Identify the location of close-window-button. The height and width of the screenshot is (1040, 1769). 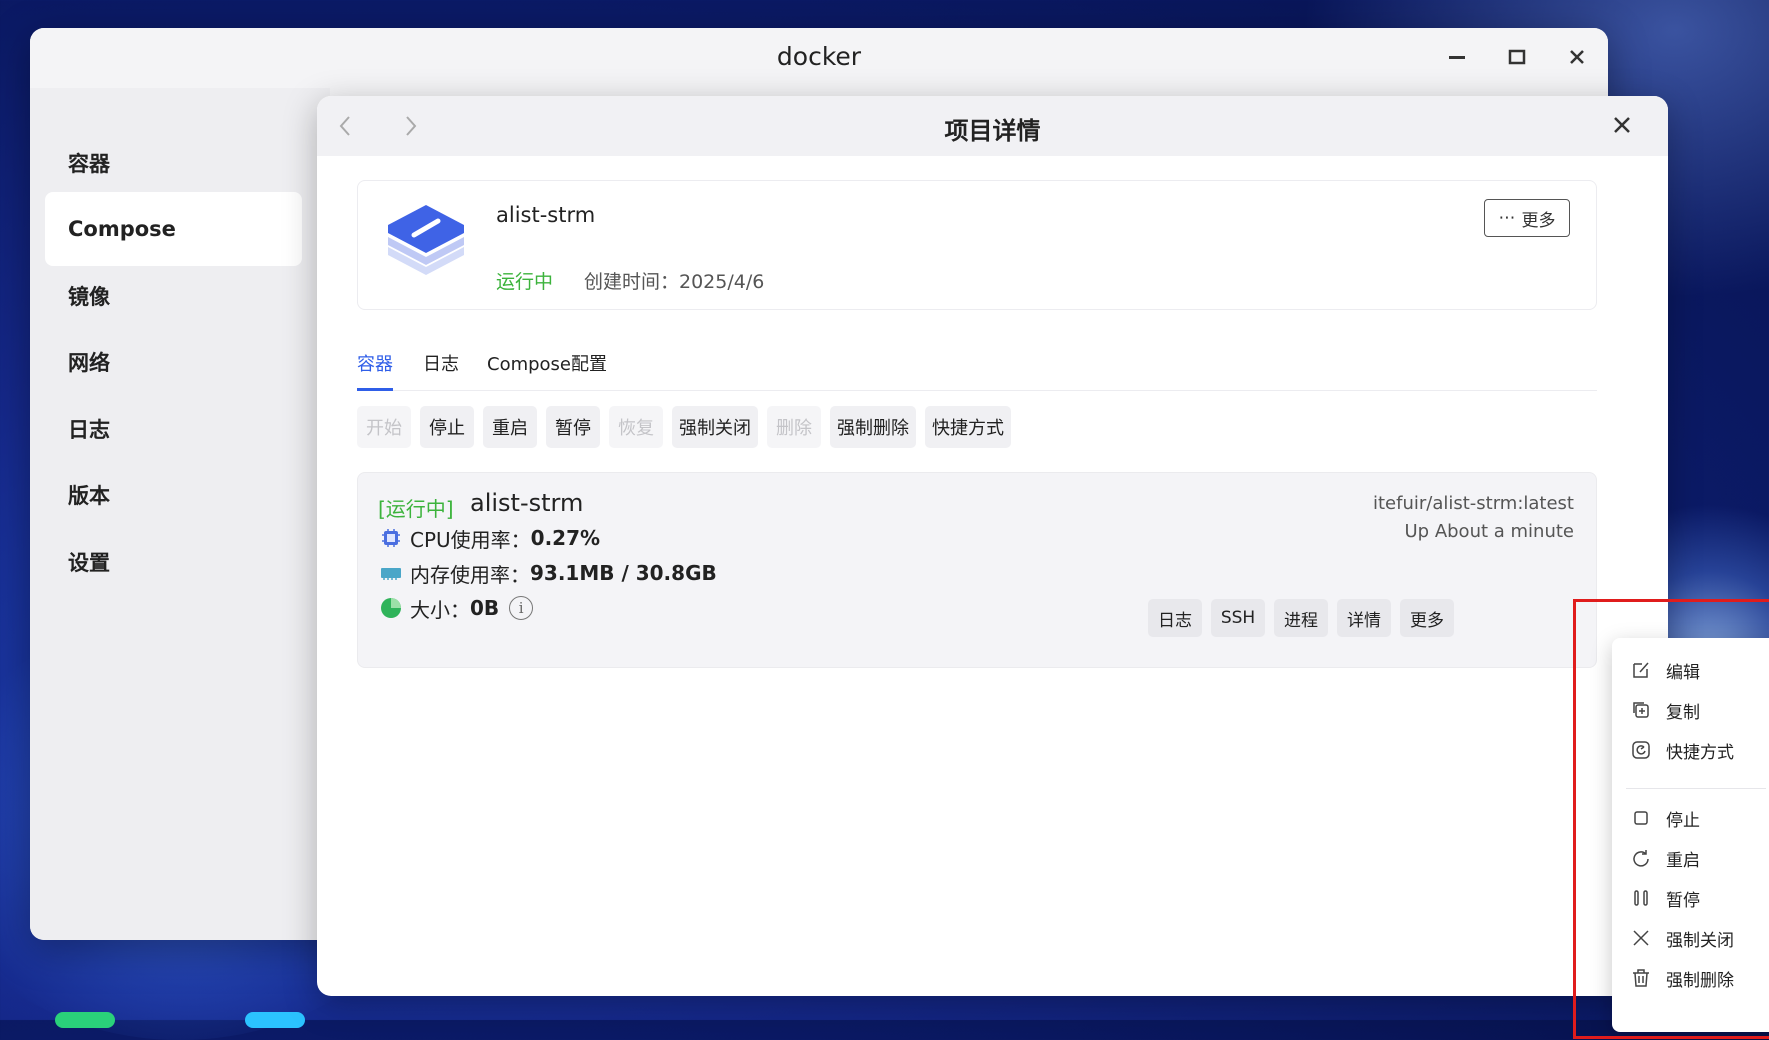
(1577, 57).